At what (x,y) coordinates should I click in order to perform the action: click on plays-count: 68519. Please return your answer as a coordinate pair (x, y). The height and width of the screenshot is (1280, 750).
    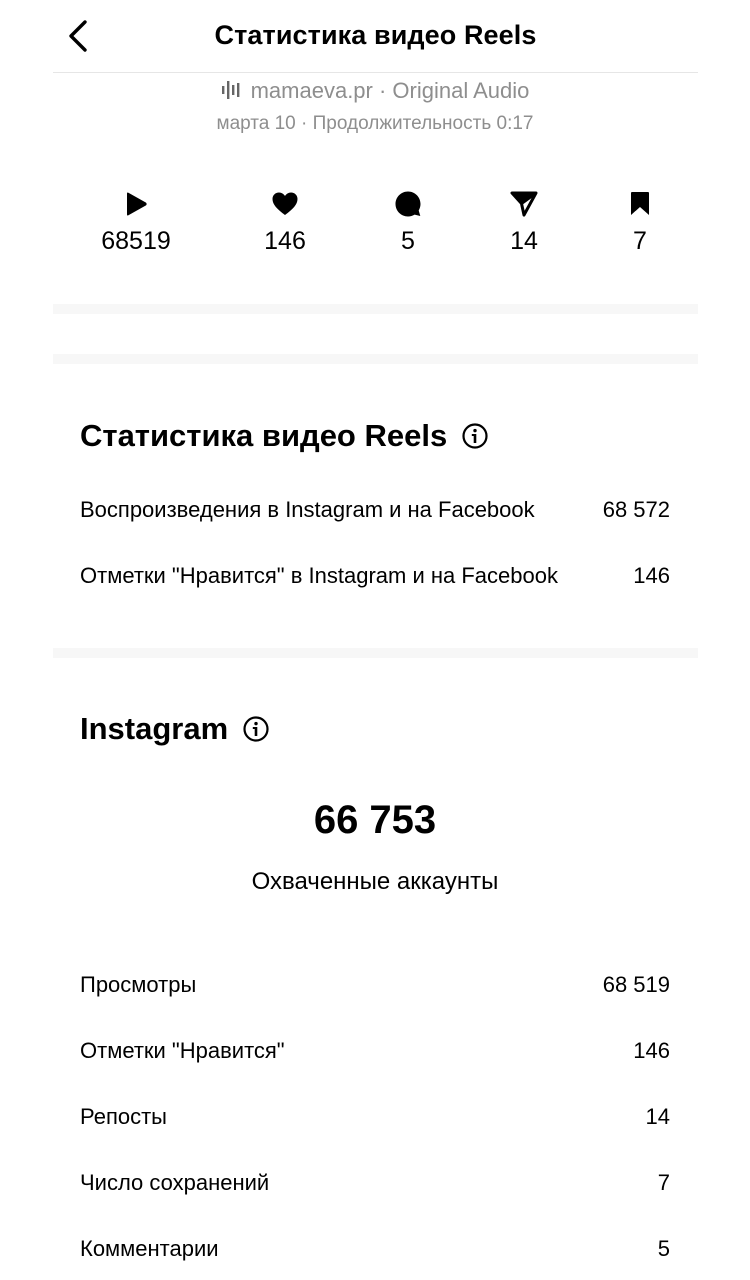
    Looking at the image, I should click on (136, 241).